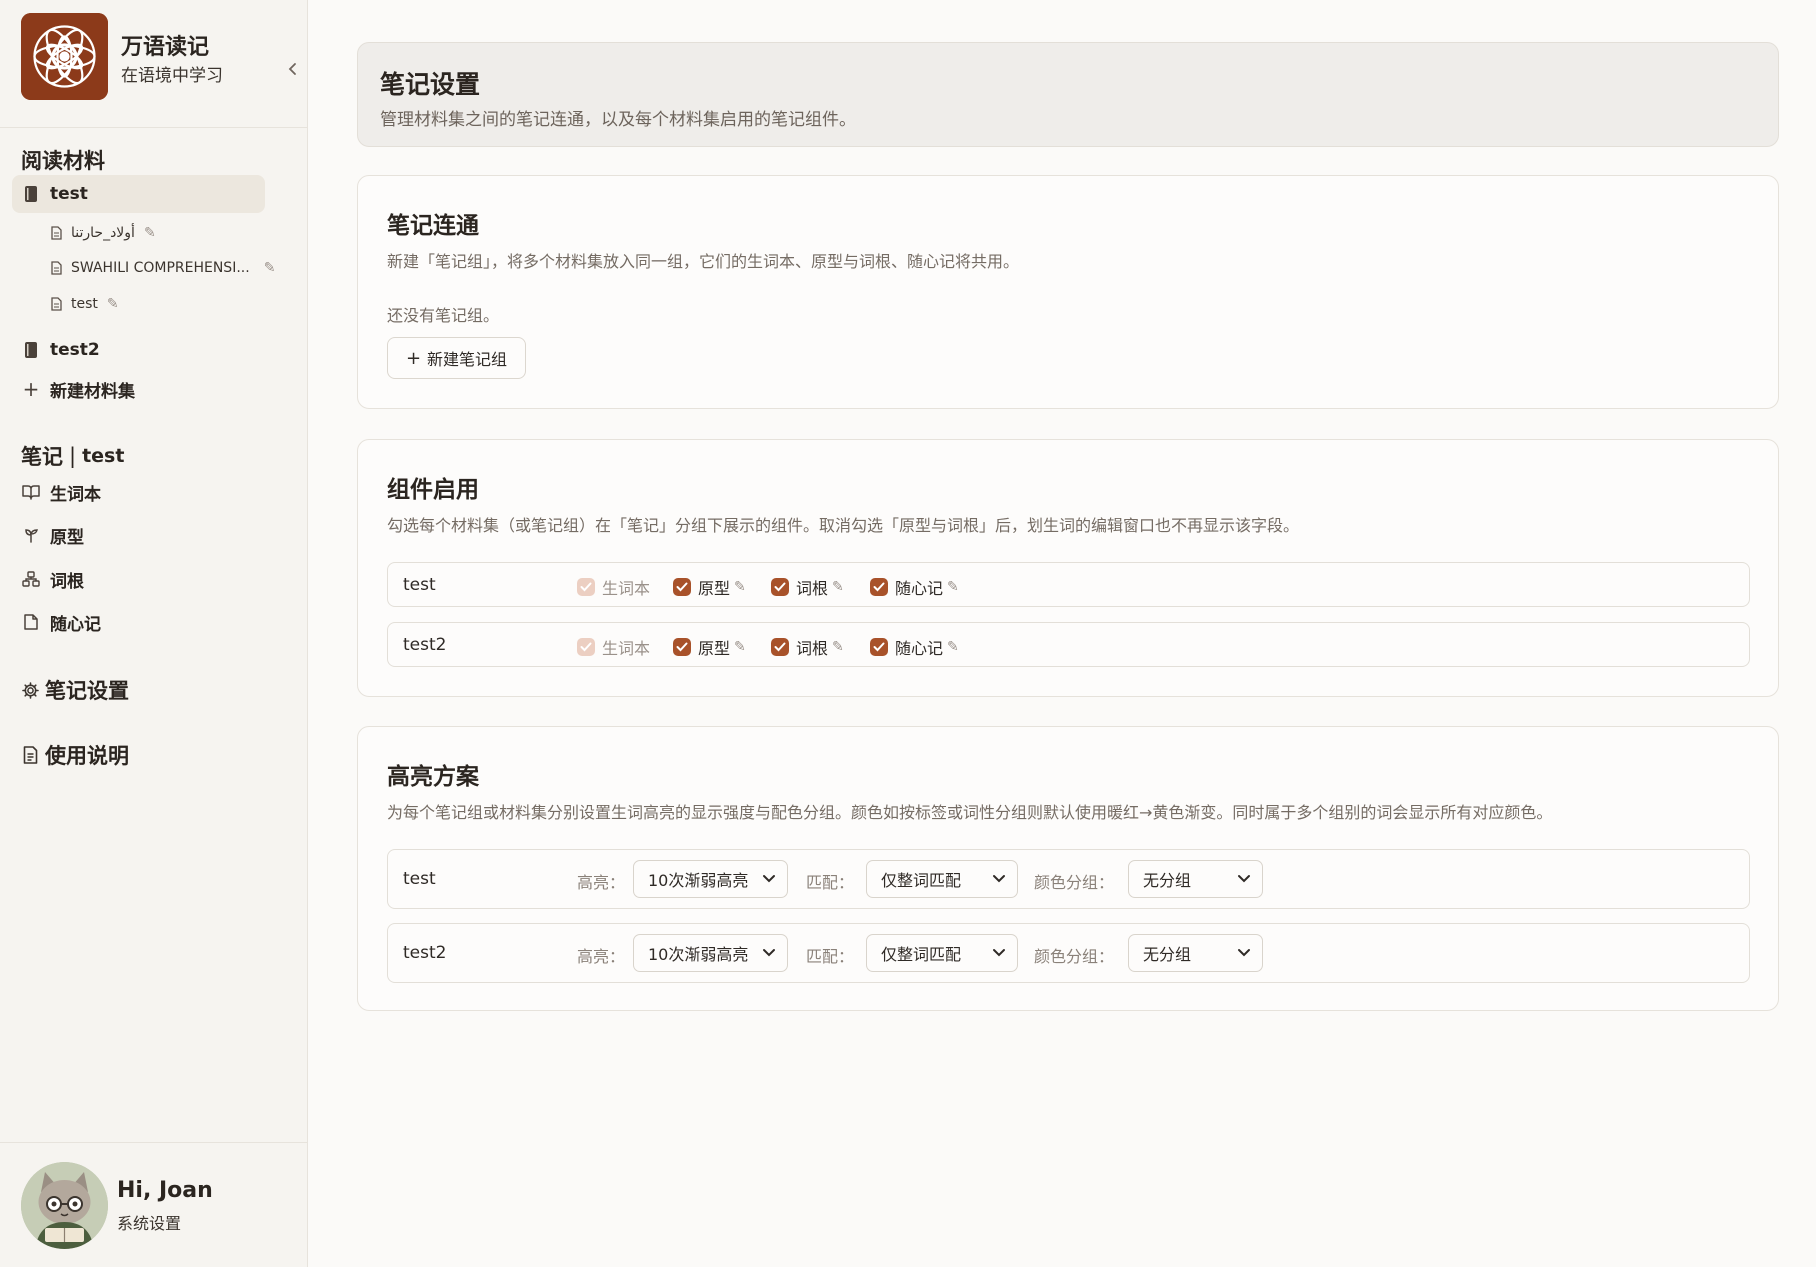 The image size is (1816, 1267). Describe the element at coordinates (31, 579) in the screenshot. I see `network-icon` at that location.